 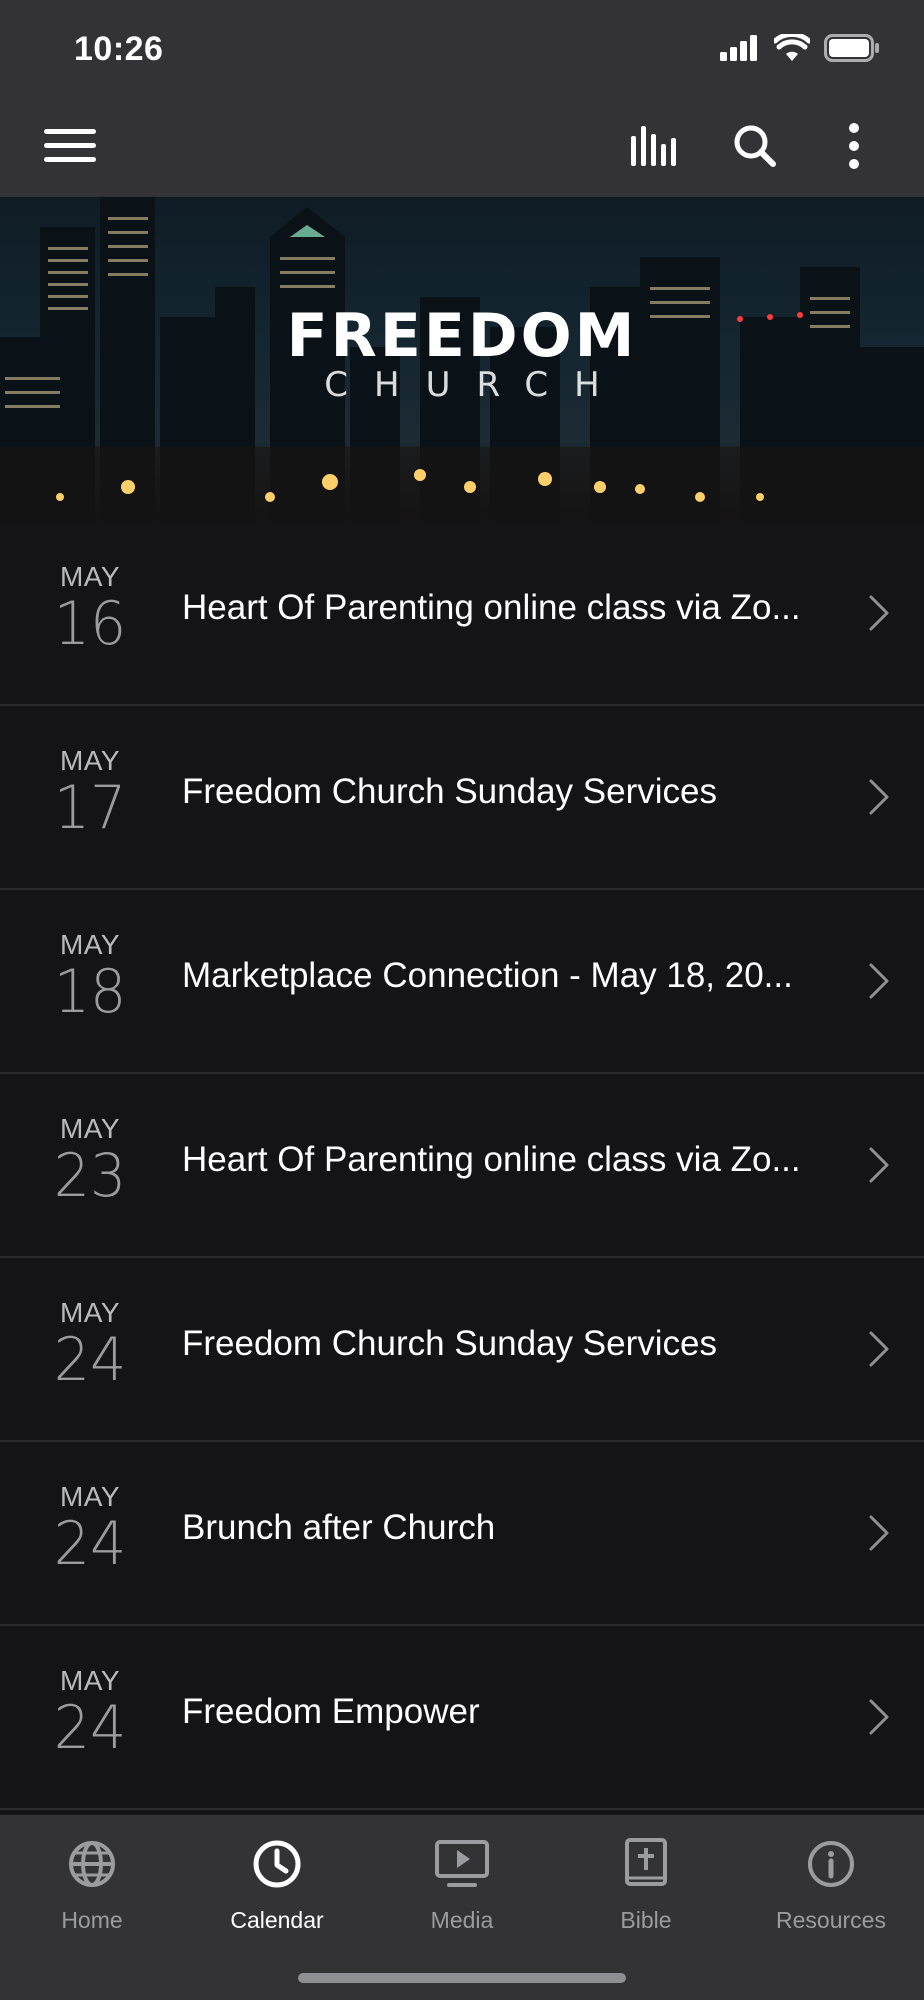 What do you see at coordinates (462, 148) in the screenshot?
I see `app-bar` at bounding box center [462, 148].